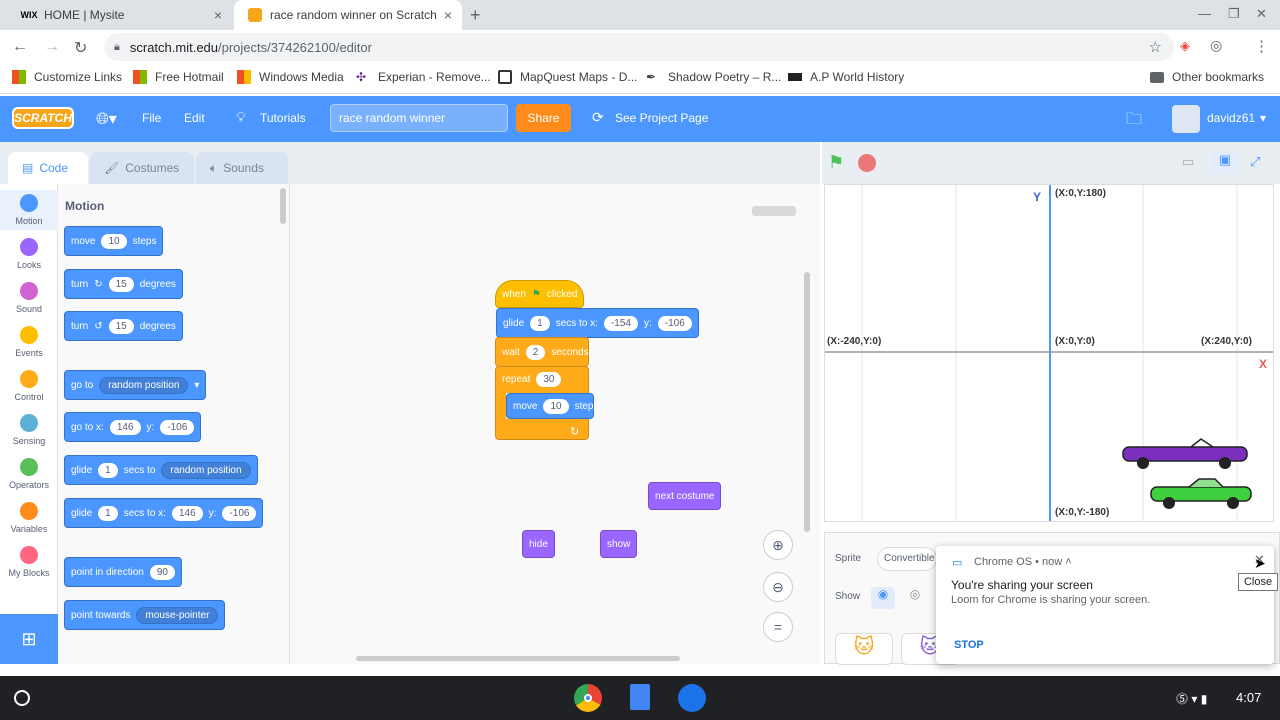  I want to click on tab-sounds: 🔈︎ Sounds, so click(242, 168).